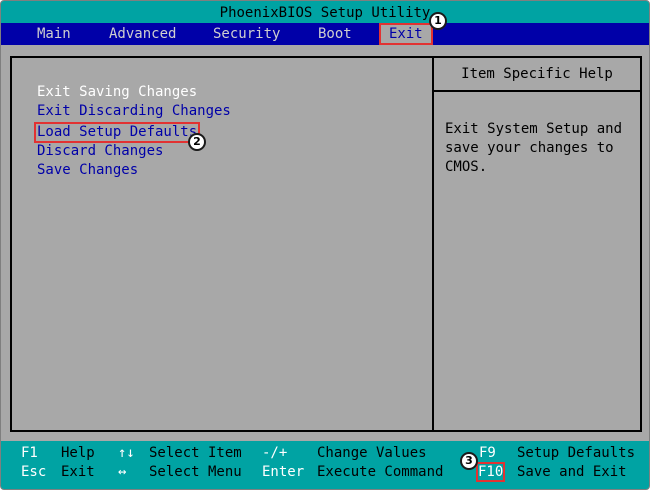 This screenshot has width=650, height=490. Describe the element at coordinates (487, 453) in the screenshot. I see `key-f9: F9` at that location.